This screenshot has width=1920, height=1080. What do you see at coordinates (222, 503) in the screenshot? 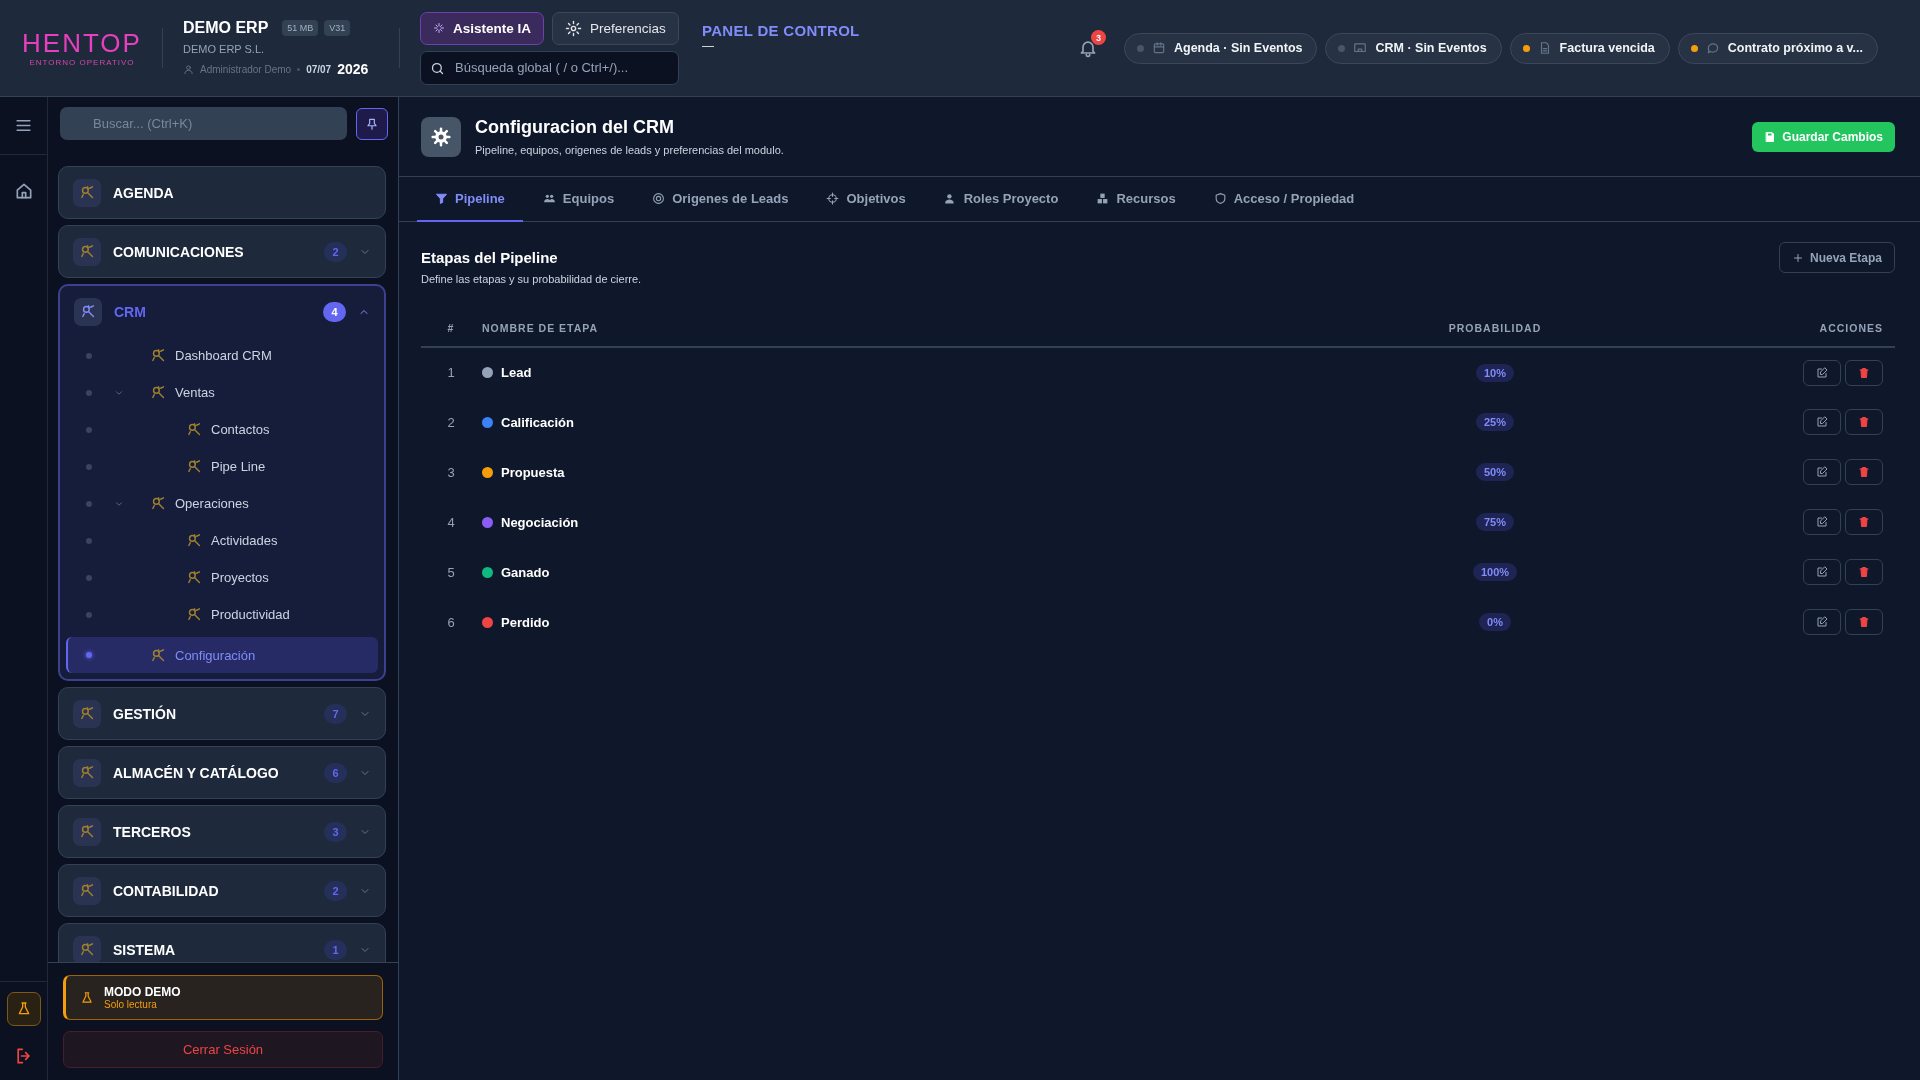
I see `nav-item: Operaciones` at bounding box center [222, 503].